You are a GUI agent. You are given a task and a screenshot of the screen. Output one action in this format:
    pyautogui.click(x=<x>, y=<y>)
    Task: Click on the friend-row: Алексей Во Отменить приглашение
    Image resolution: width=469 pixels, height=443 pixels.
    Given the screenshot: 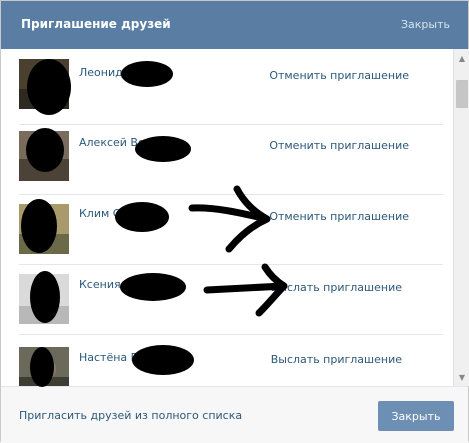 What is the action you would take?
    pyautogui.click(x=231, y=159)
    